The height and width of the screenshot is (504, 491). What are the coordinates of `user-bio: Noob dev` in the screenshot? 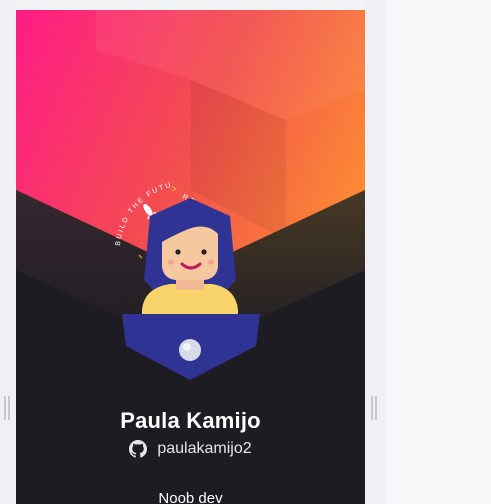 It's located at (190, 497).